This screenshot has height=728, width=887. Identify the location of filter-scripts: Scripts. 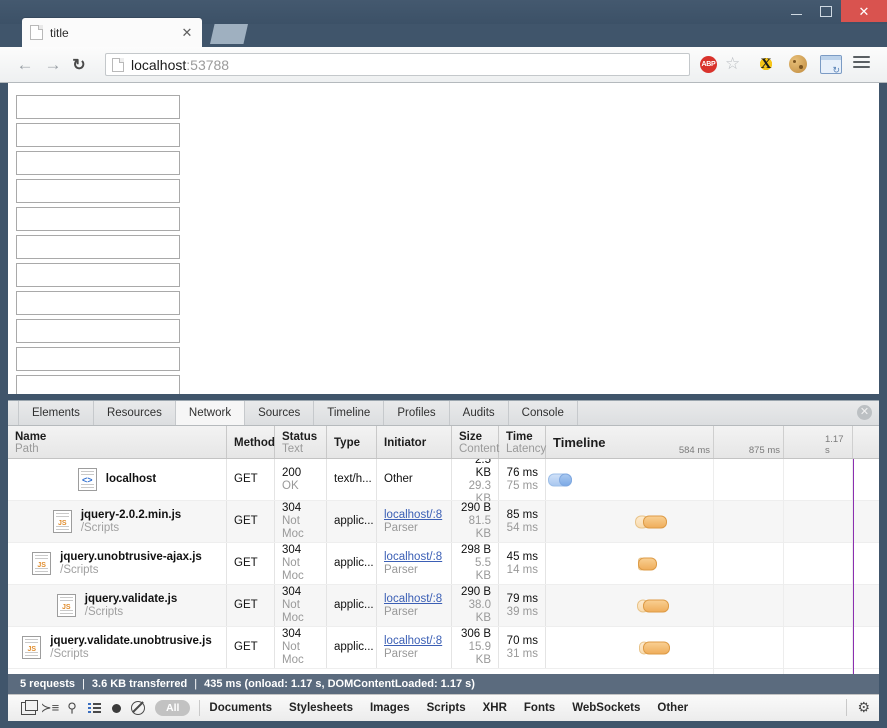
(446, 708).